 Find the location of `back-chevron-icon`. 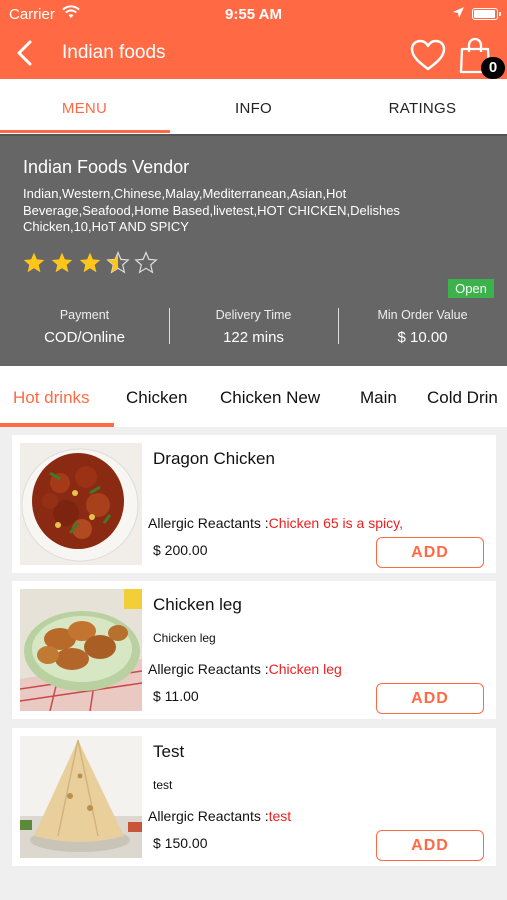

back-chevron-icon is located at coordinates (24, 53).